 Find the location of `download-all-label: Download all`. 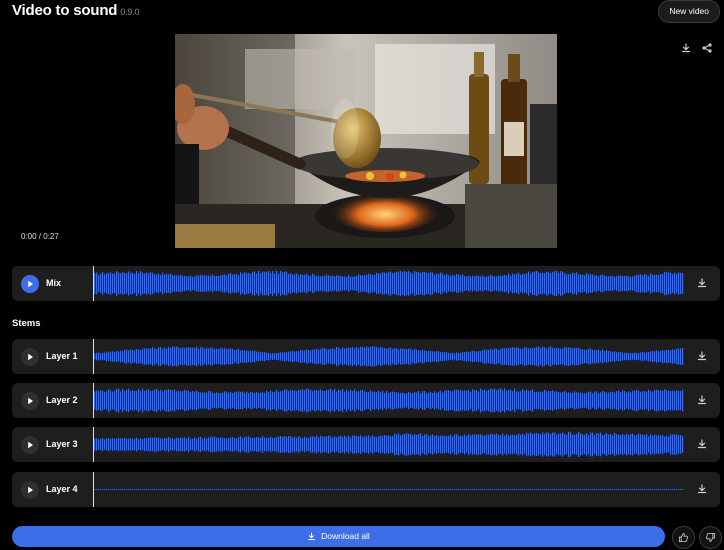

download-all-label: Download all is located at coordinates (345, 536).